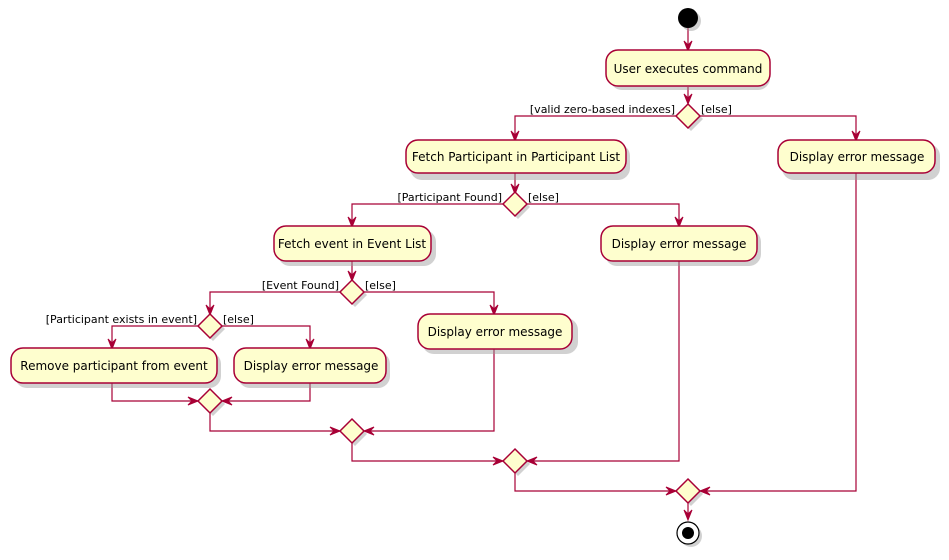 The width and height of the screenshot is (949, 560). Describe the element at coordinates (300, 285) in the screenshot. I see `guard-event-found: [Event Found]` at that location.